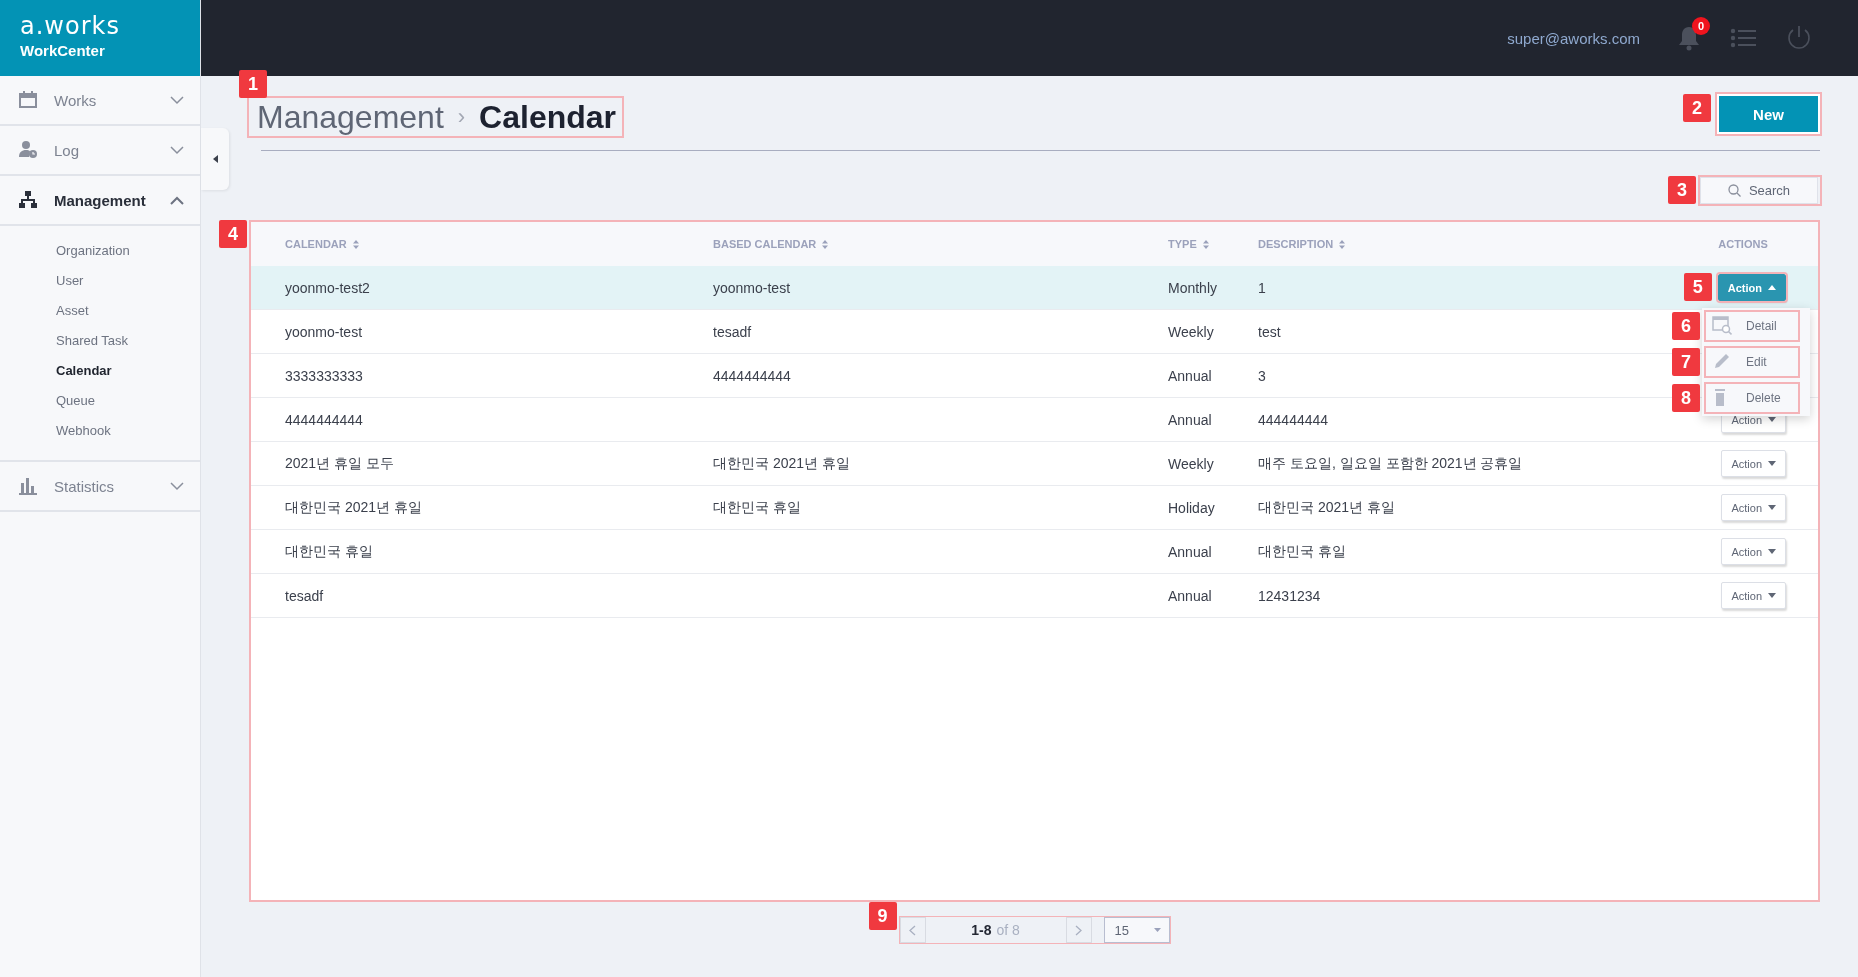 This screenshot has width=1858, height=977. I want to click on callout-badge: 7, so click(1686, 362).